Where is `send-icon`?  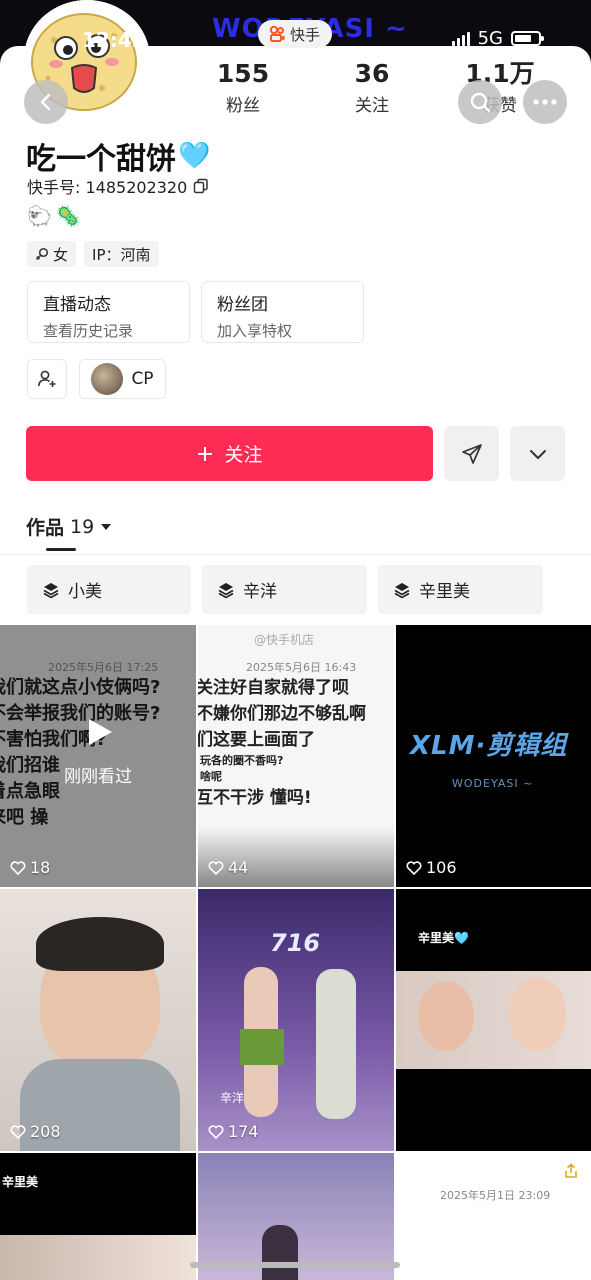
send-icon is located at coordinates (471, 453).